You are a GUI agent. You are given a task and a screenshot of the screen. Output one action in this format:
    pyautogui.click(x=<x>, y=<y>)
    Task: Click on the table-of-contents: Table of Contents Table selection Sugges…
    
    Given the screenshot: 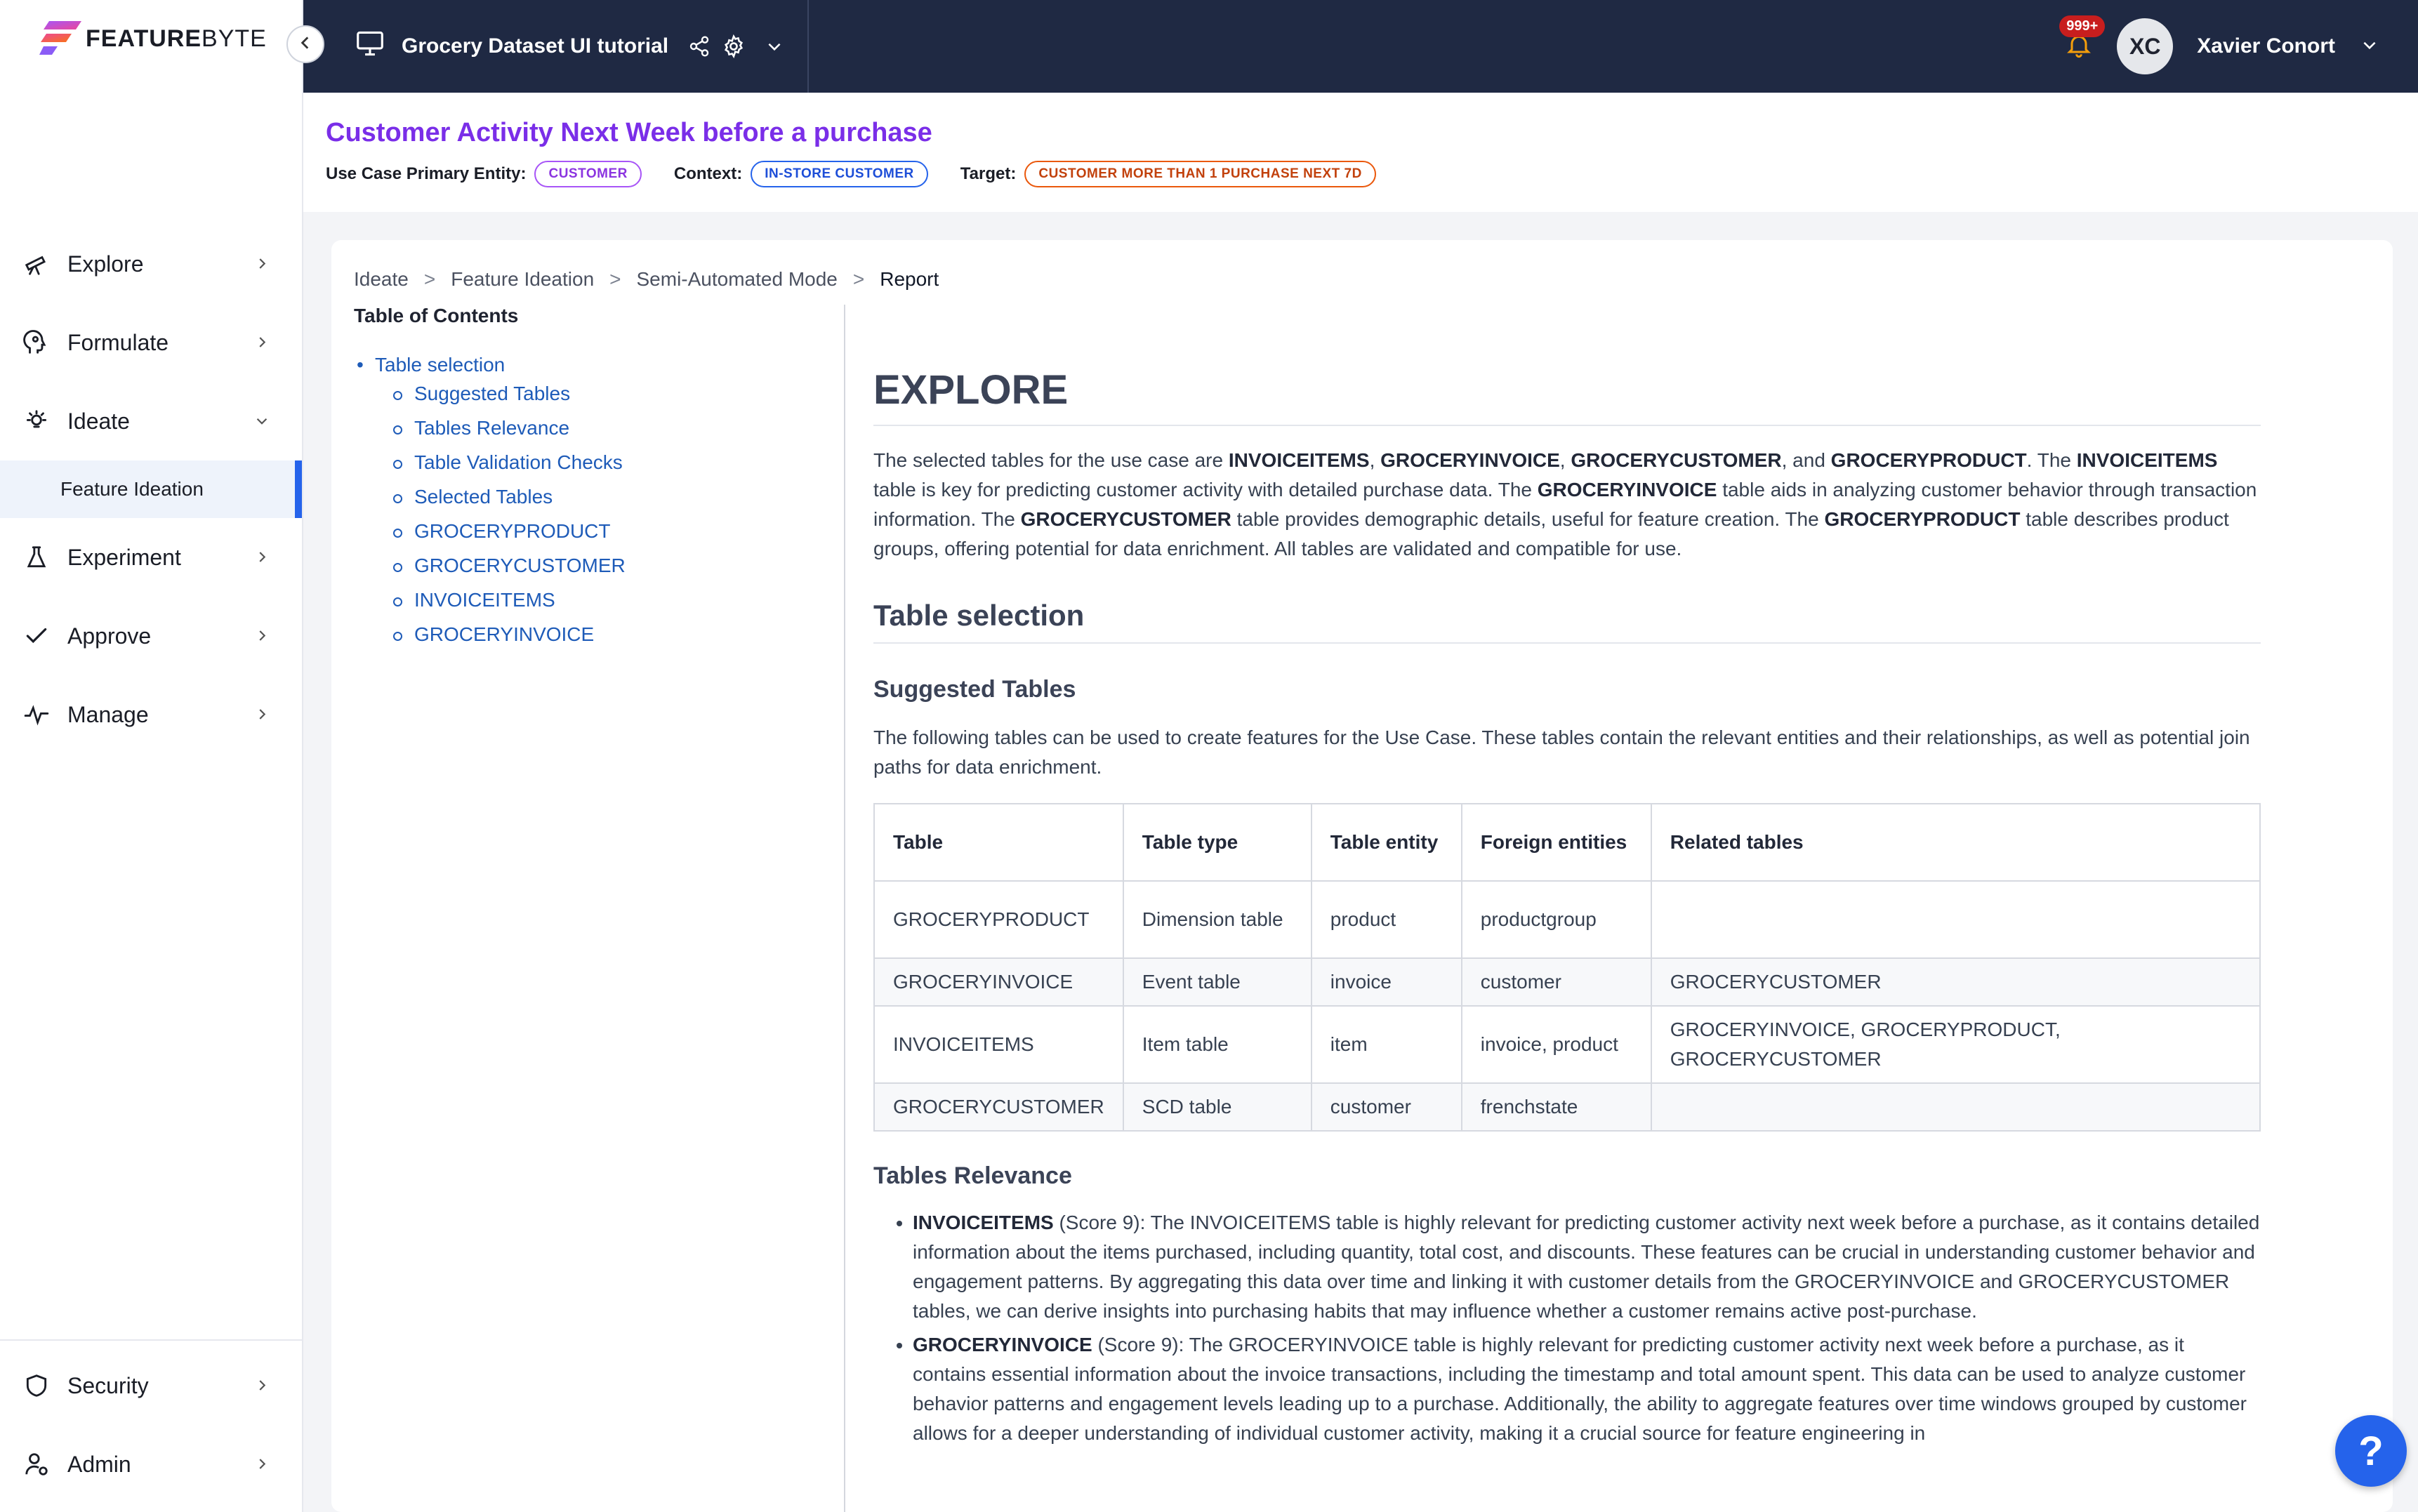 What is the action you would take?
    pyautogui.click(x=599, y=478)
    